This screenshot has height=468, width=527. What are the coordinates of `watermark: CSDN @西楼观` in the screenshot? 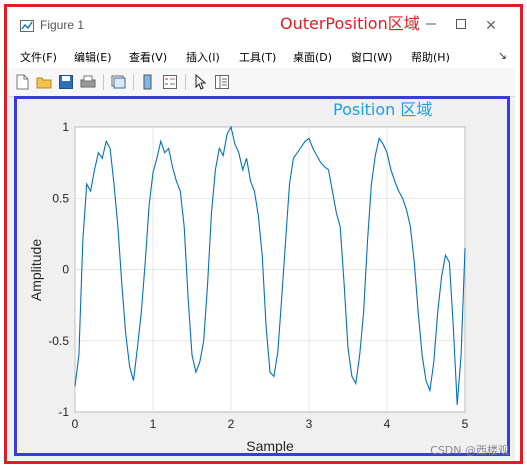 It's located at (469, 450).